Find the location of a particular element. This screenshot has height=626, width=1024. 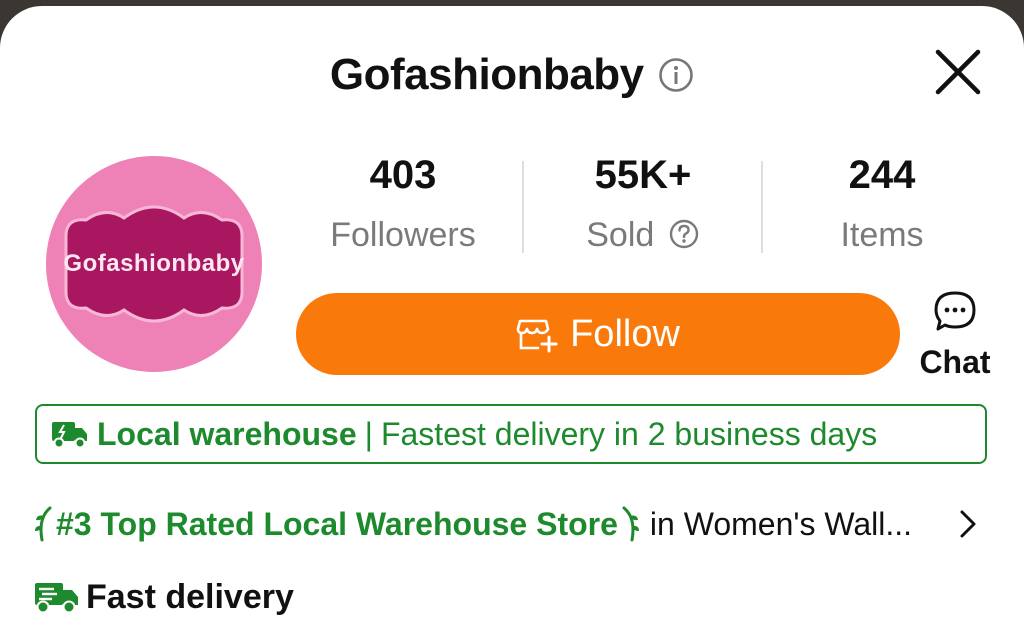

followers-label: Followers is located at coordinates (403, 235).